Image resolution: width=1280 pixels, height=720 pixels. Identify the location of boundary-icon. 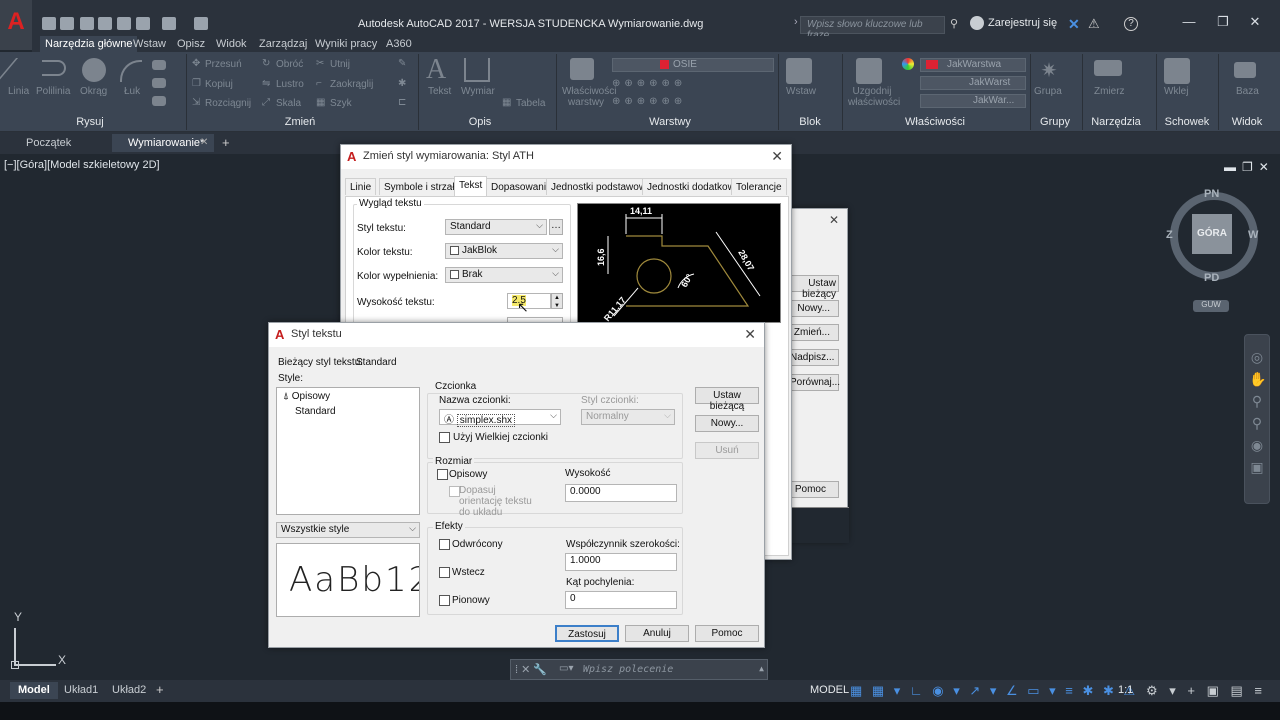
(159, 101).